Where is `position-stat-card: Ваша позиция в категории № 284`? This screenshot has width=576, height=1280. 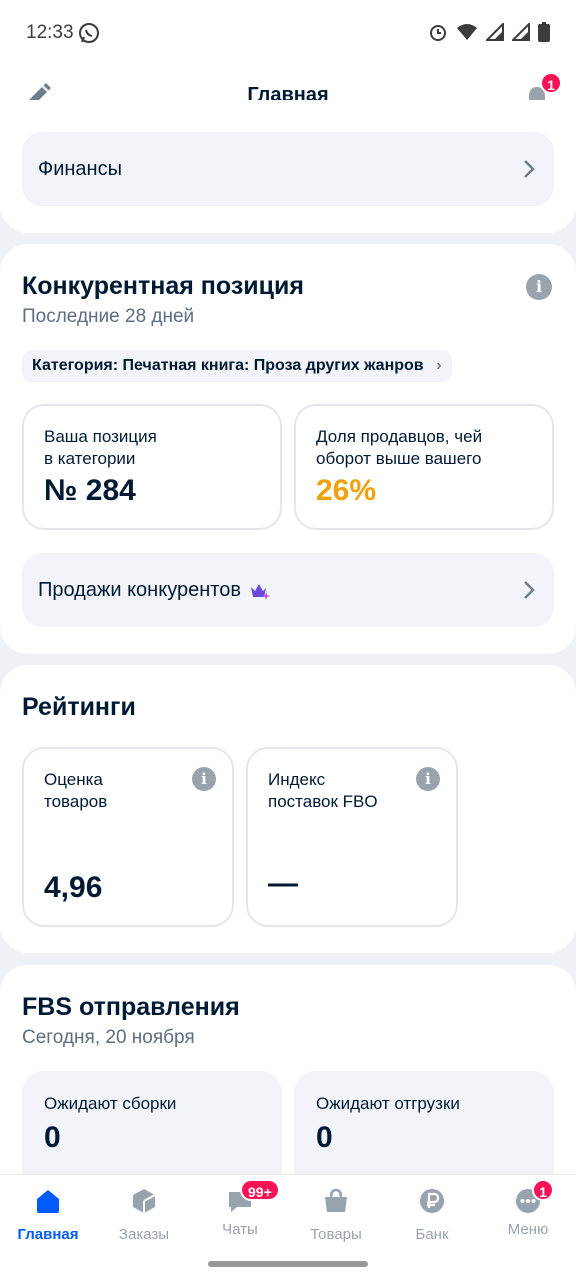 position-stat-card: Ваша позиция в категории № 284 is located at coordinates (152, 467).